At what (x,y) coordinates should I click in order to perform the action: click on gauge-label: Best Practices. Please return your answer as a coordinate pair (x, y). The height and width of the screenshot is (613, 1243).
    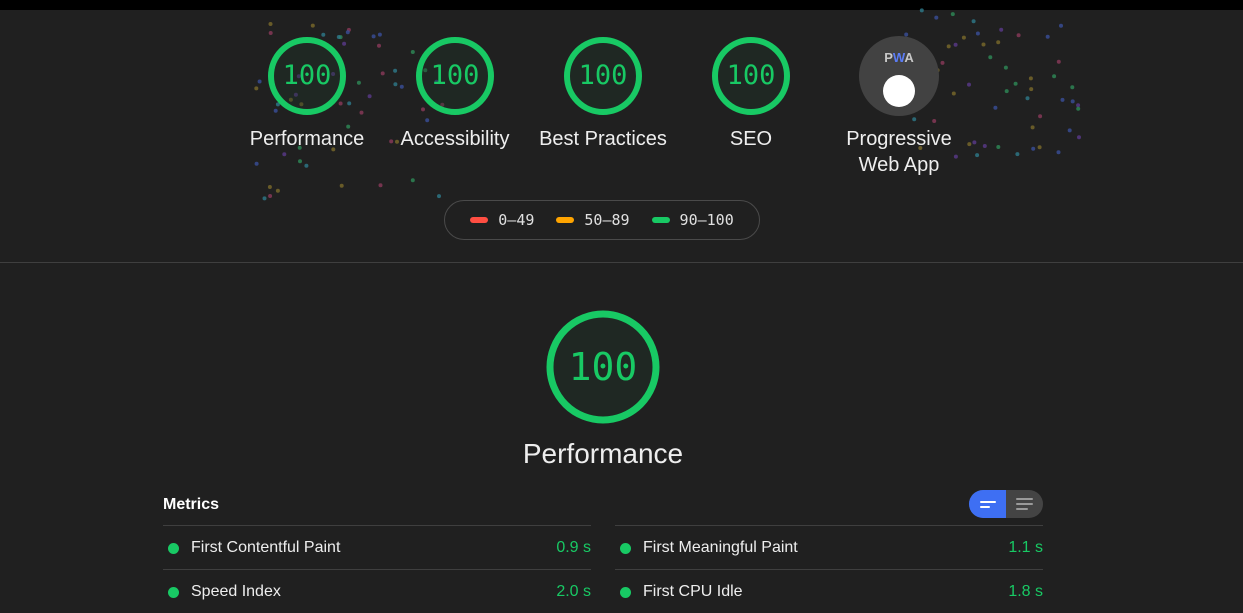
    Looking at the image, I should click on (603, 139).